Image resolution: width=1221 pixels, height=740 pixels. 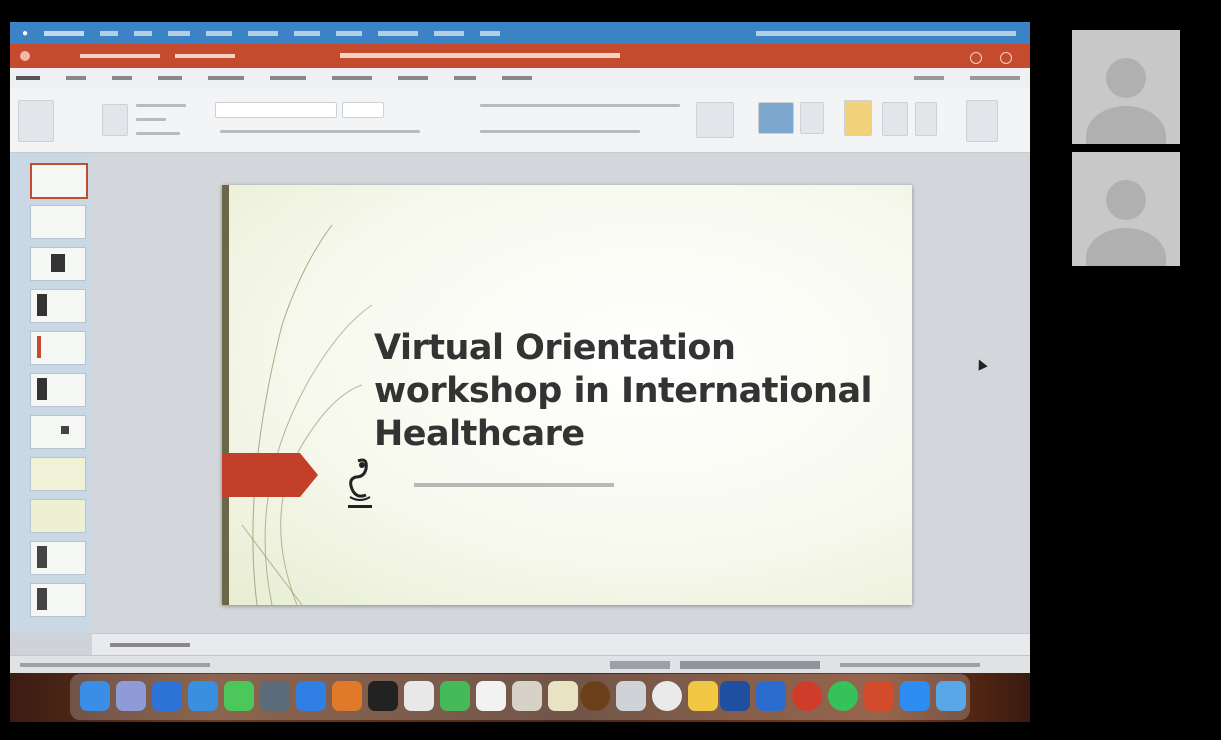 What do you see at coordinates (520, 120) in the screenshot?
I see `ribbon-toolbar` at bounding box center [520, 120].